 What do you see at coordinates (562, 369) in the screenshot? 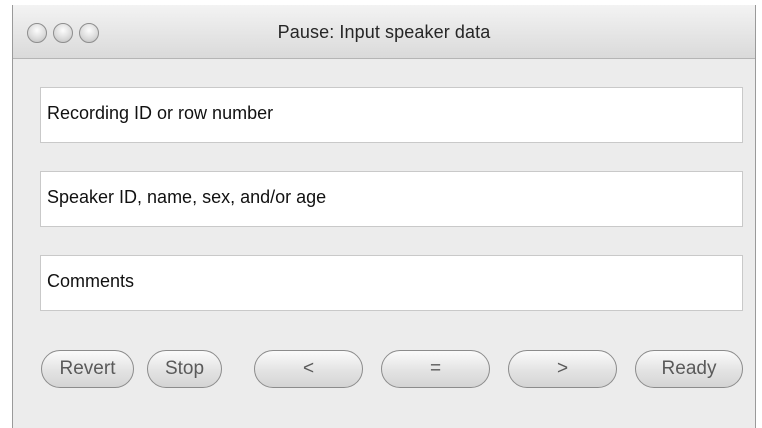
I see `next-button: >` at bounding box center [562, 369].